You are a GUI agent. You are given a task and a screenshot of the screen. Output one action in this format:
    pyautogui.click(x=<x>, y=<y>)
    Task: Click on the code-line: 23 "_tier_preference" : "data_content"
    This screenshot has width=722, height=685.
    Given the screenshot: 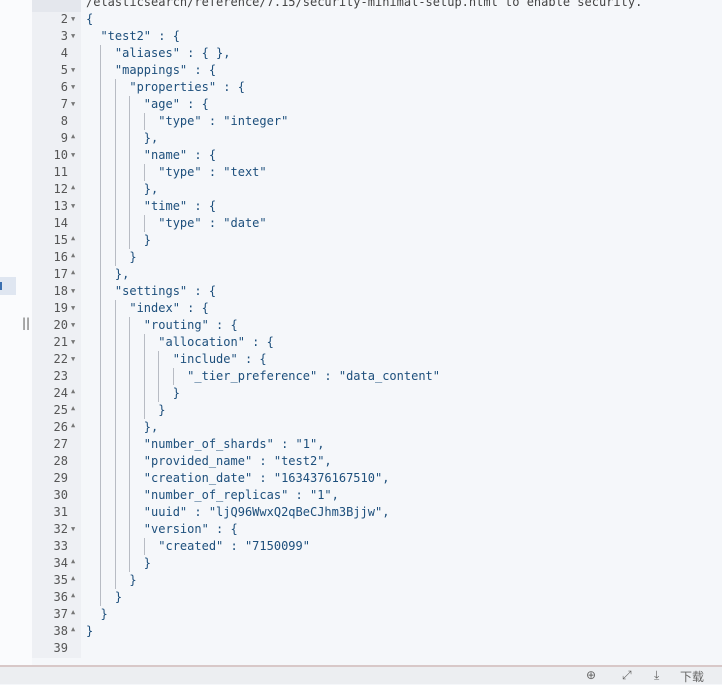 What is the action you would take?
    pyautogui.click(x=361, y=376)
    